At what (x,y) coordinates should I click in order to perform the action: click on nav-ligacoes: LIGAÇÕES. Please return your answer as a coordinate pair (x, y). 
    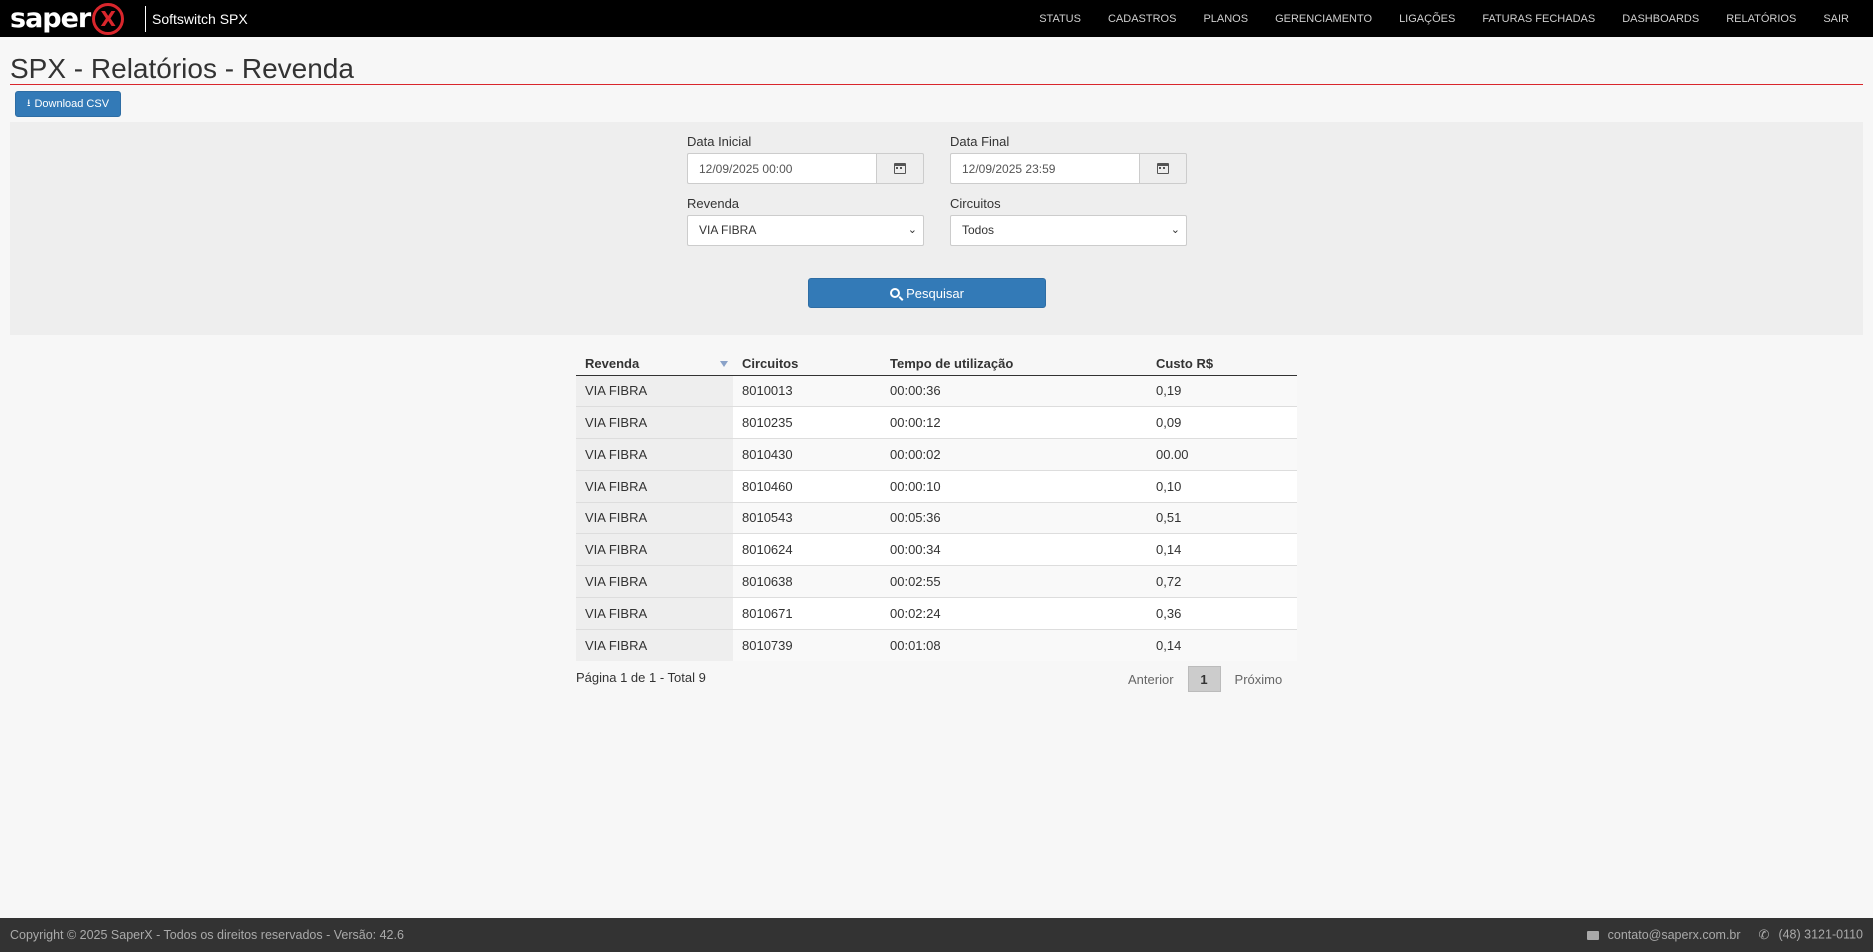
    Looking at the image, I should click on (1427, 19).